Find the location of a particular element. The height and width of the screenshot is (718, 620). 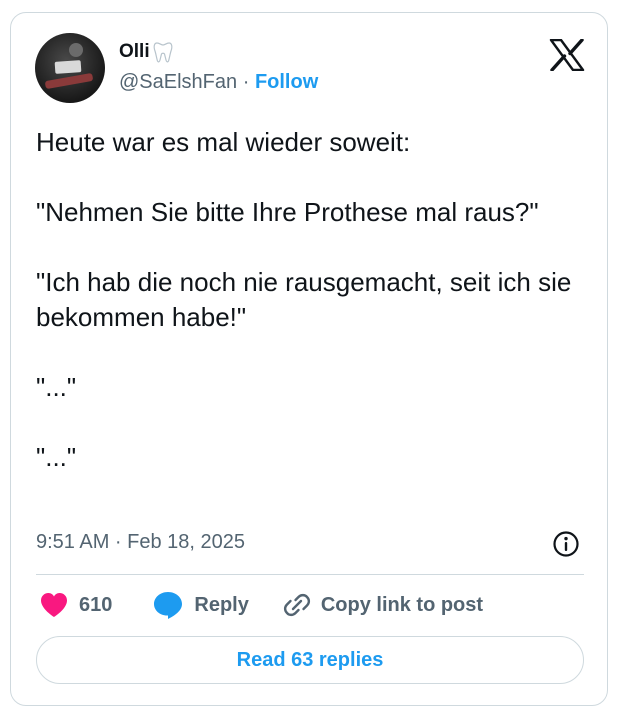

author-name: Olli is located at coordinates (134, 52).